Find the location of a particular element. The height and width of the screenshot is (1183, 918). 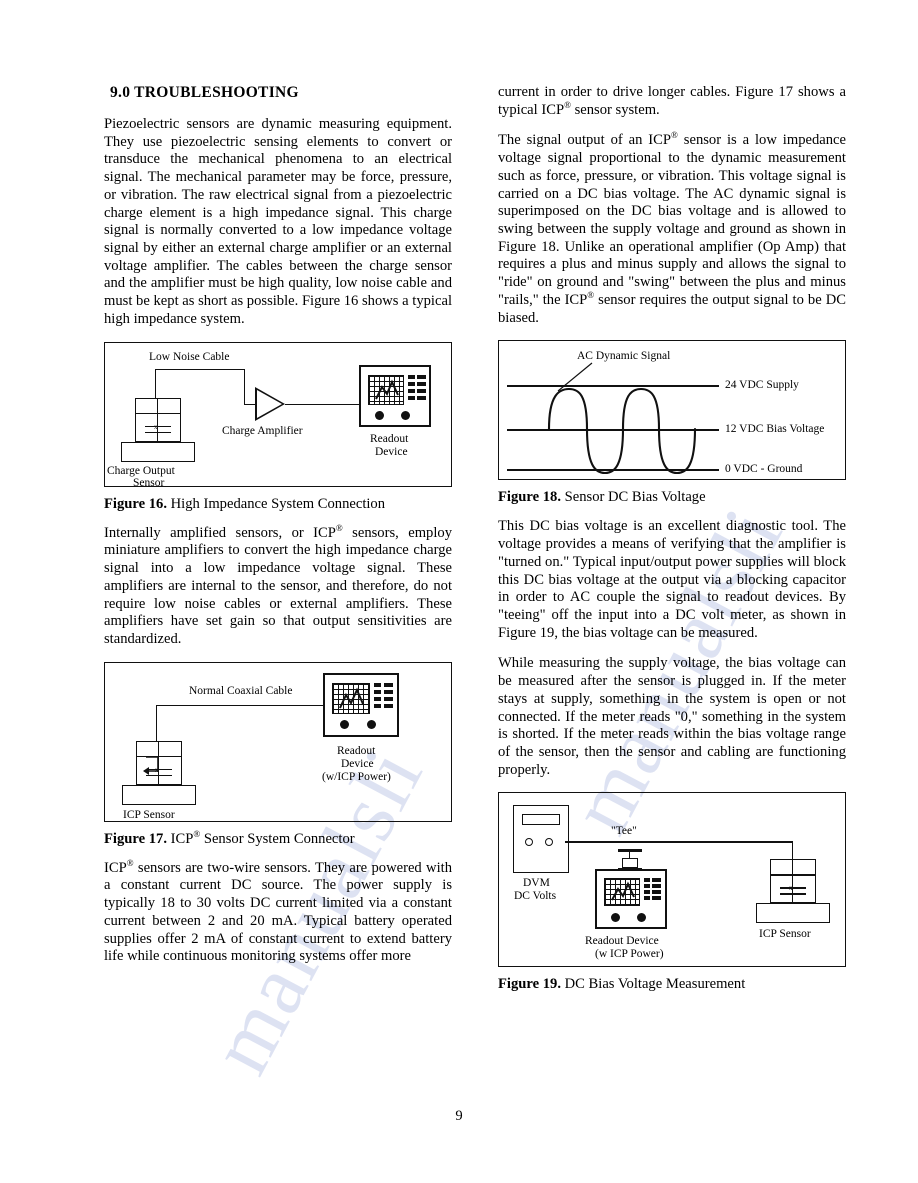

figure-19-sensor-label: ICP Sensor is located at coordinates (785, 934).